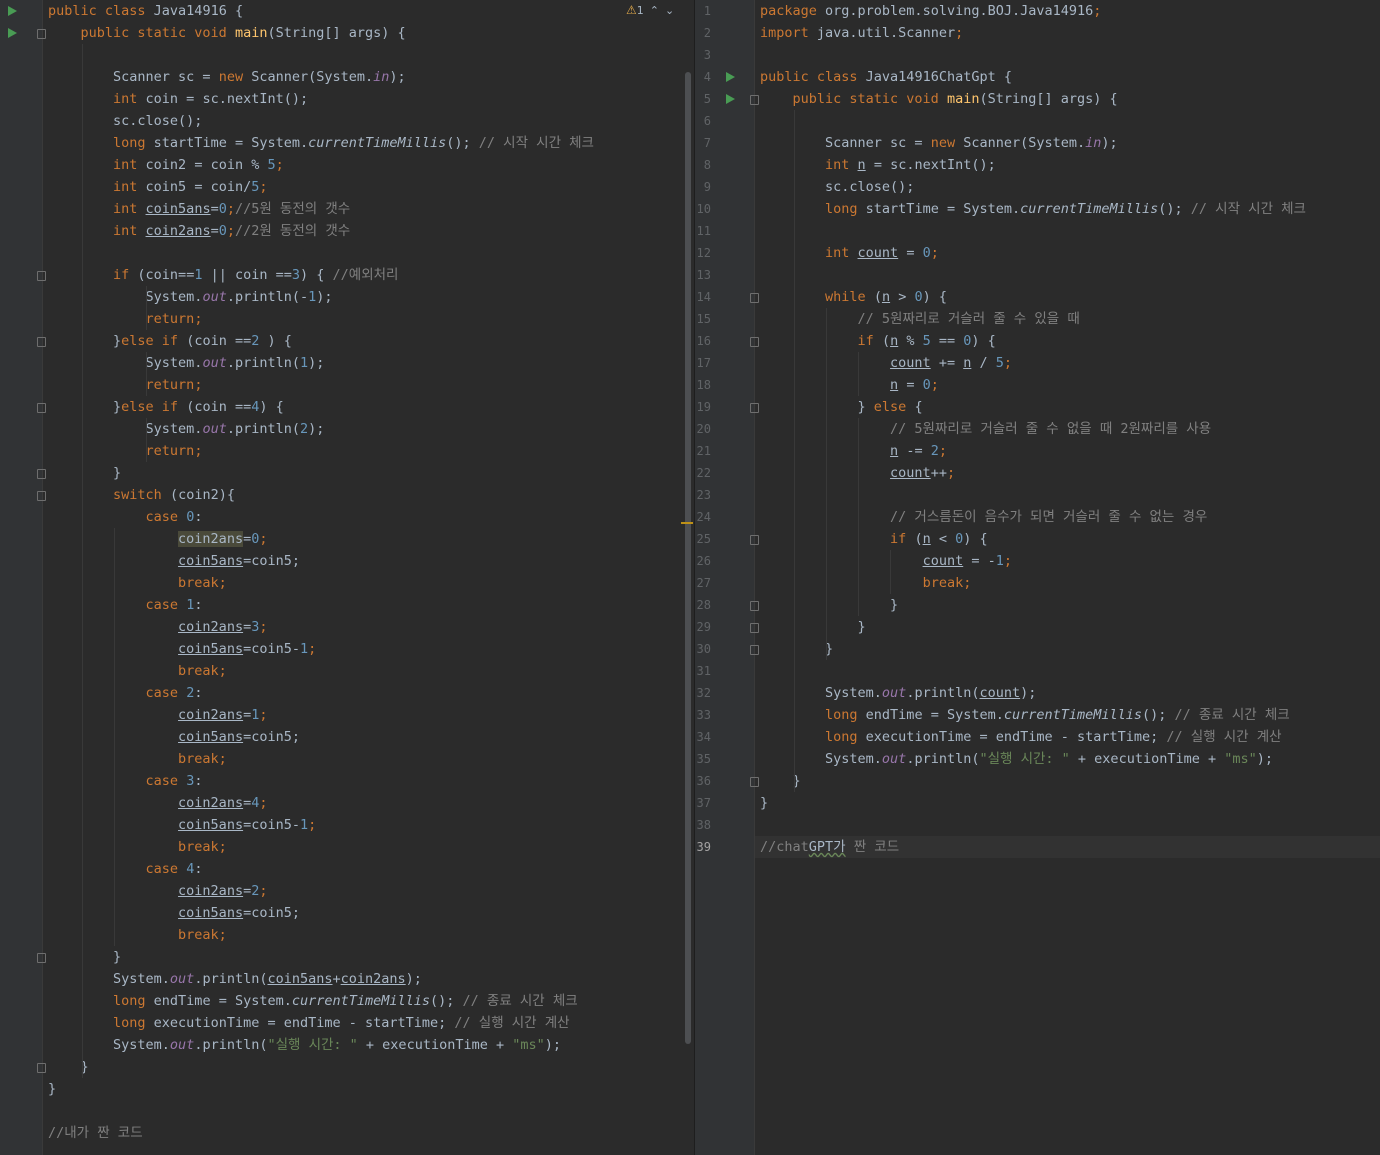 This screenshot has width=1380, height=1155. I want to click on code-line: coin5ans=coin5-1;, so click(182, 825).